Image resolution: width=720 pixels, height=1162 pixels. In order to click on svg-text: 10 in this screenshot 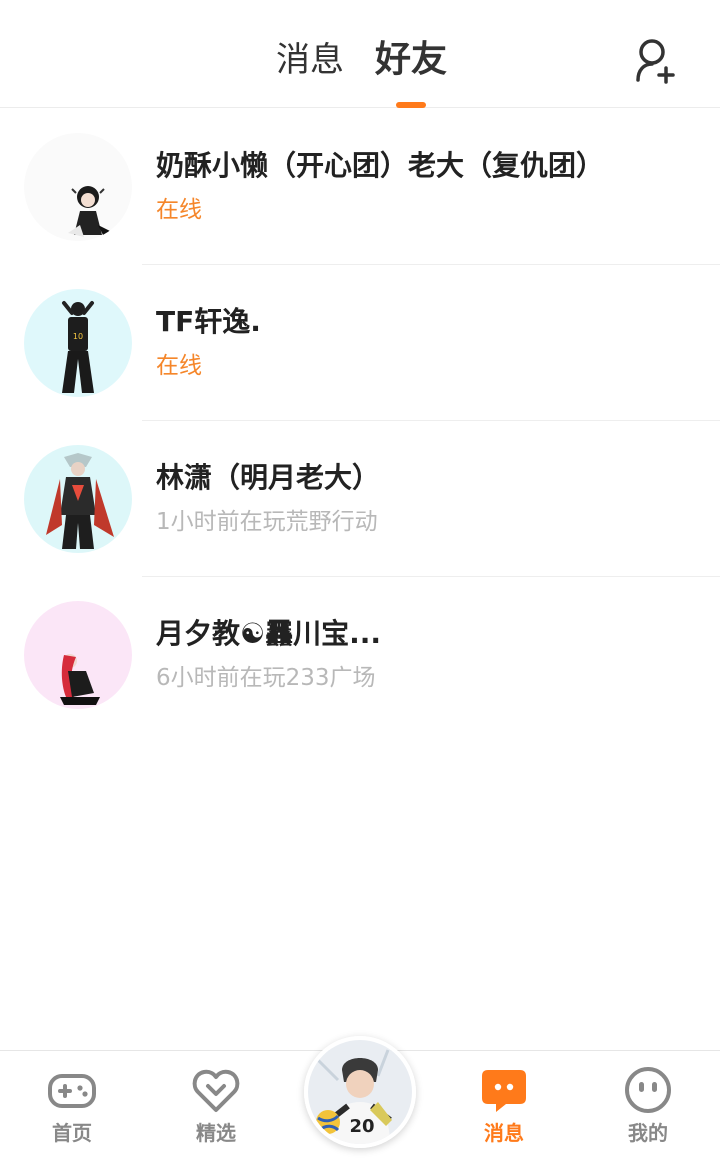, I will do `click(78, 336)`.